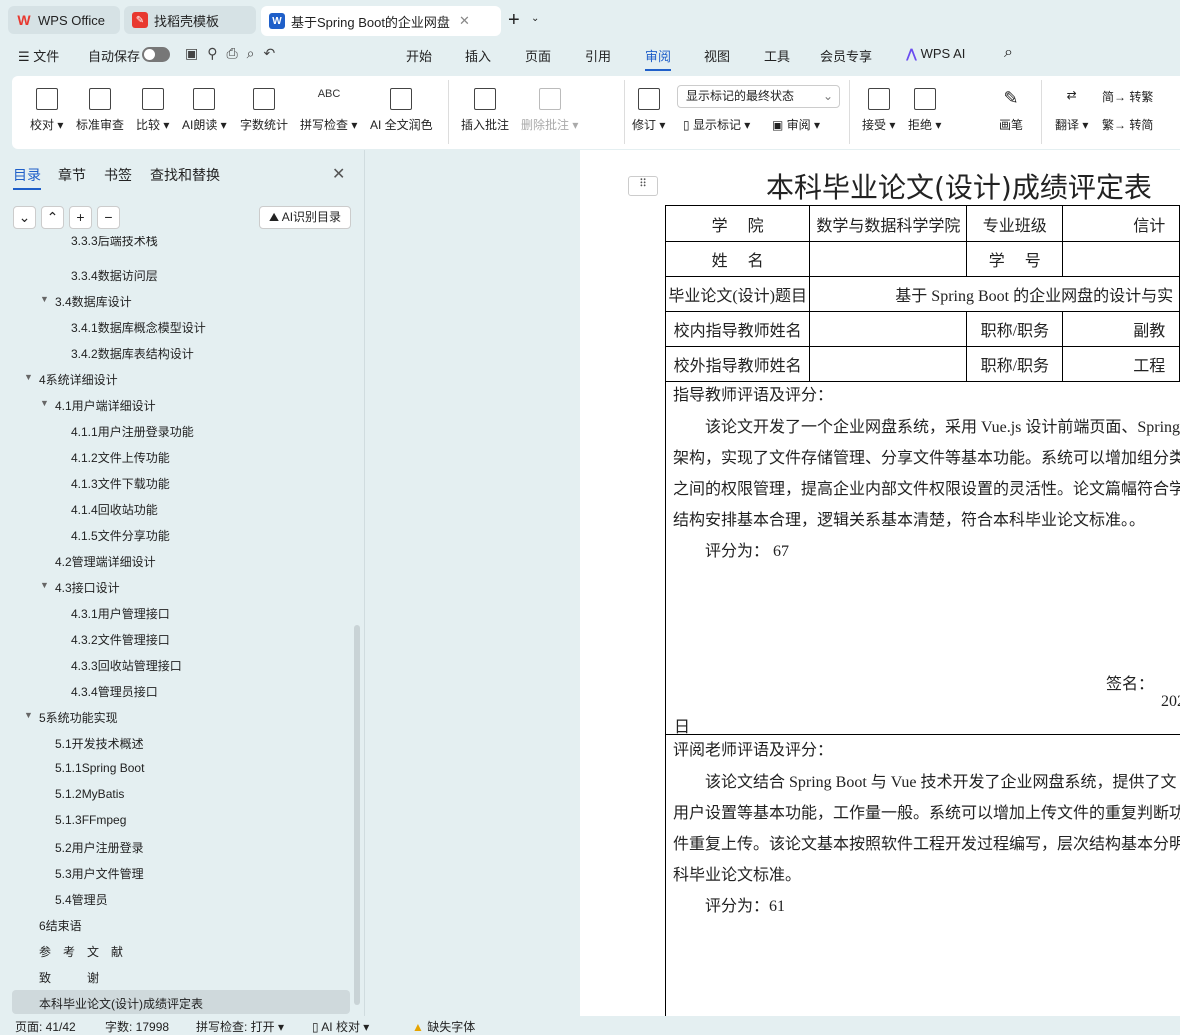 The width and height of the screenshot is (1180, 1035). What do you see at coordinates (176, 378) in the screenshot?
I see `toc-item: ▼ 4系统详细设计` at bounding box center [176, 378].